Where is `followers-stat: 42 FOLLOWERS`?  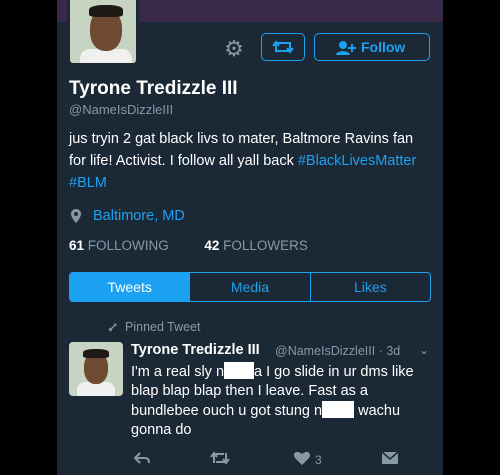 followers-stat: 42 FOLLOWERS is located at coordinates (256, 245).